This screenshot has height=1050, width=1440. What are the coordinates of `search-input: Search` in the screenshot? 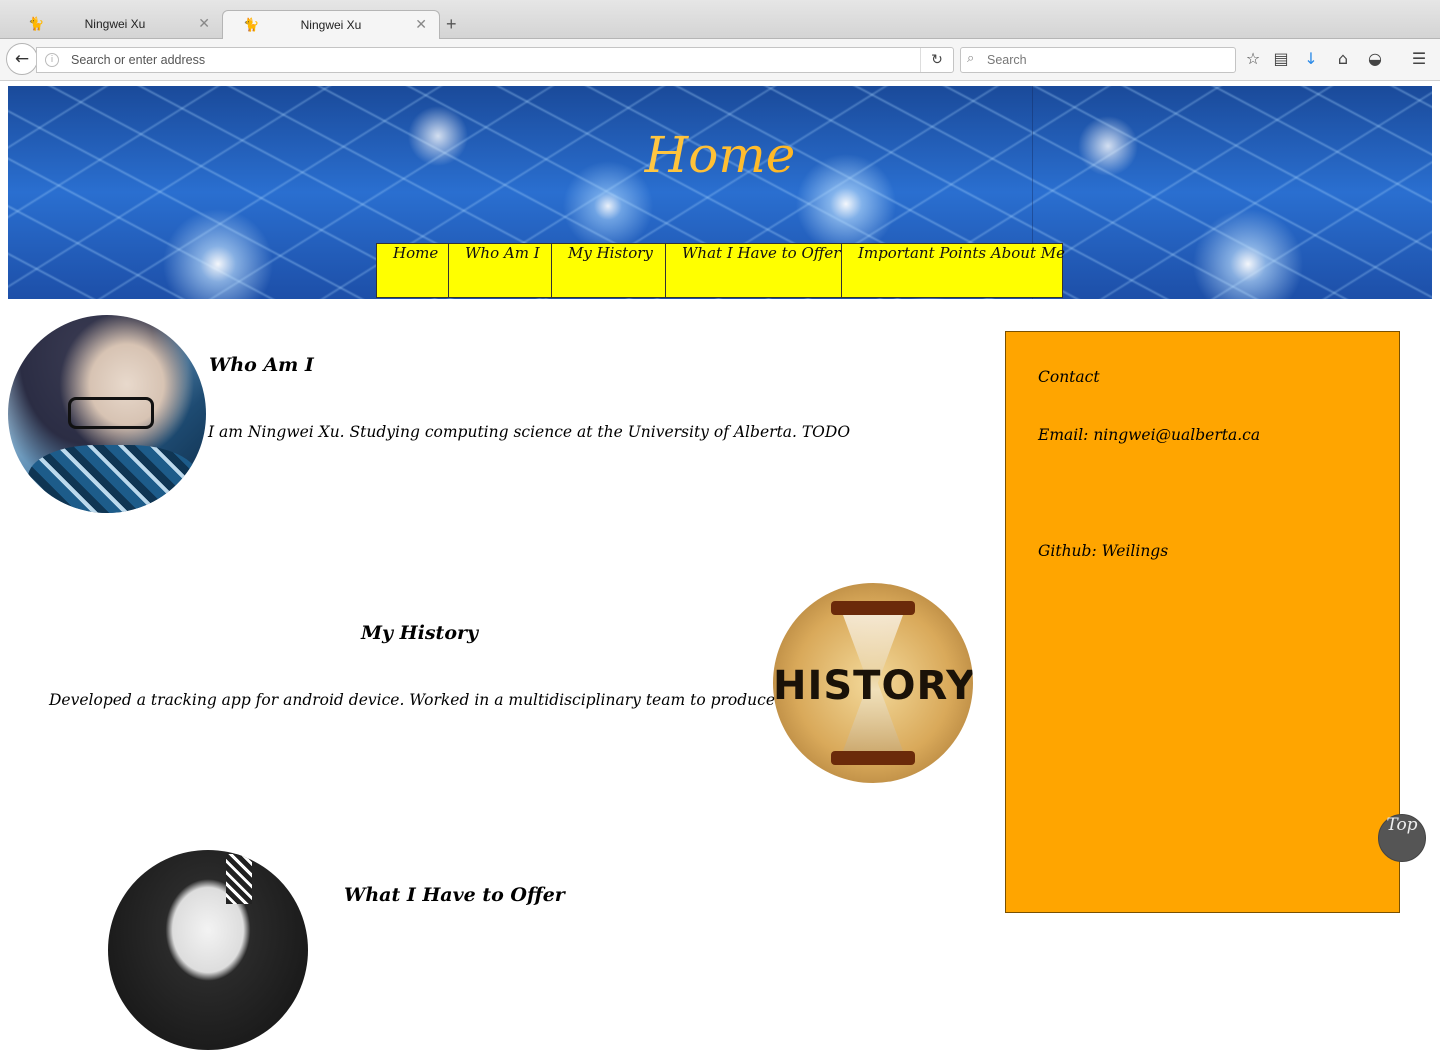 It's located at (1007, 60).